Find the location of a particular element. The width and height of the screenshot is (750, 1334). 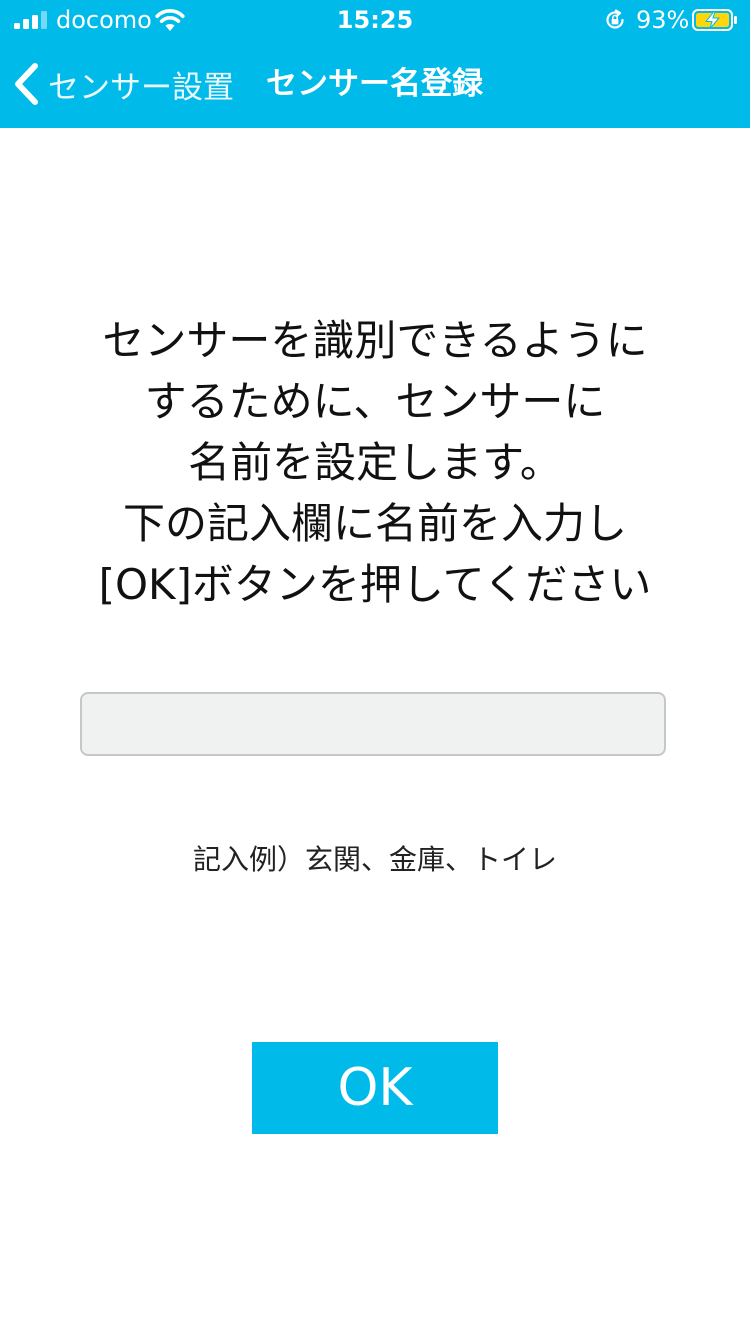

input-example-text: 記入例）玄関、金庫、トイレ is located at coordinates (374, 859).